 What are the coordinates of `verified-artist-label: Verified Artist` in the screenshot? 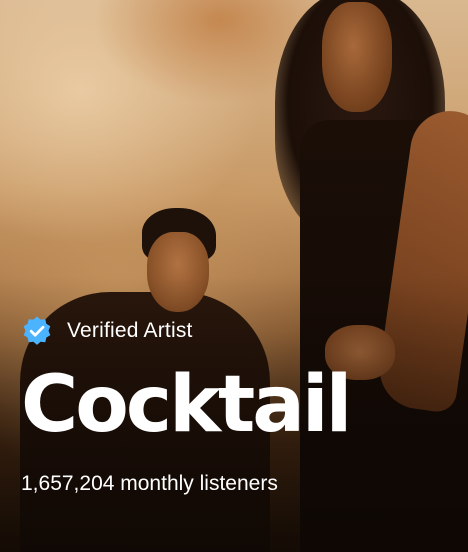 It's located at (130, 330).